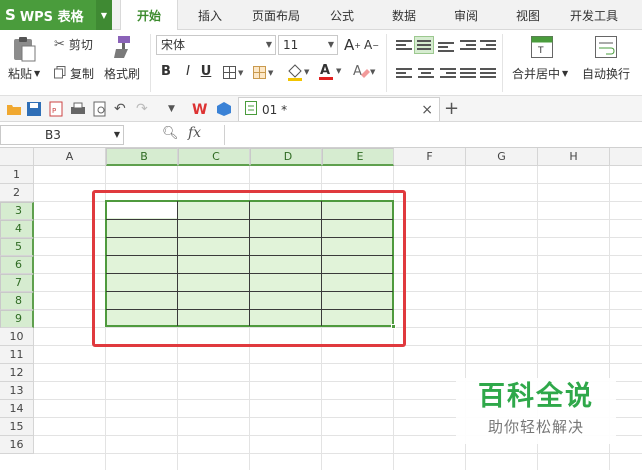  What do you see at coordinates (536, 411) in the screenshot?
I see `watermark: 百科全说 助你轻松解决` at bounding box center [536, 411].